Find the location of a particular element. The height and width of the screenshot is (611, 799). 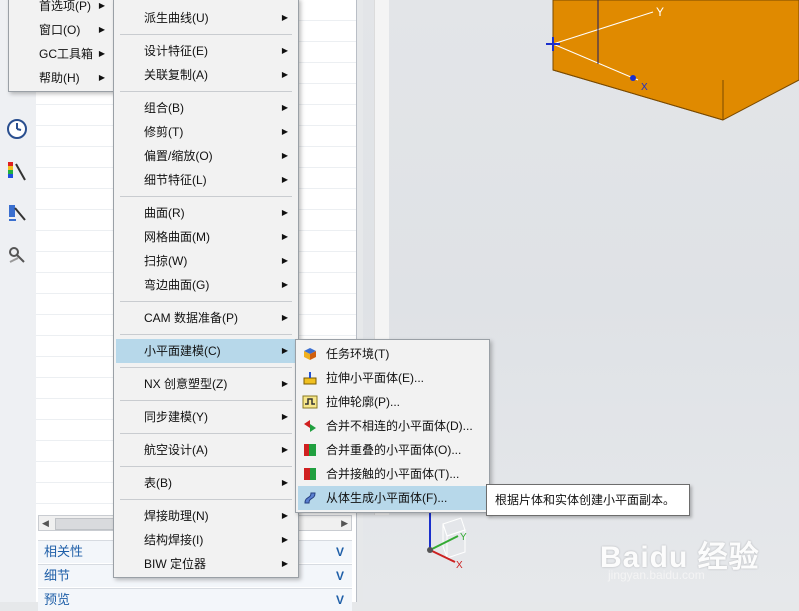

menu-item-design-feature: 设计特征(E) ▶ is located at coordinates (206, 51).